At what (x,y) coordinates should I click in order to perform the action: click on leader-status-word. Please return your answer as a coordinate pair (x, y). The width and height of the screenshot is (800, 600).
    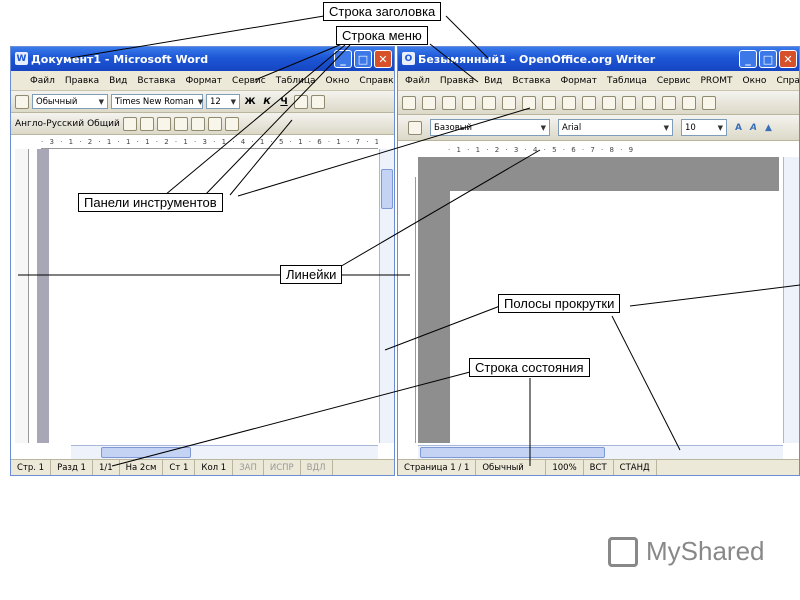
    Looking at the image, I should click on (291, 419).